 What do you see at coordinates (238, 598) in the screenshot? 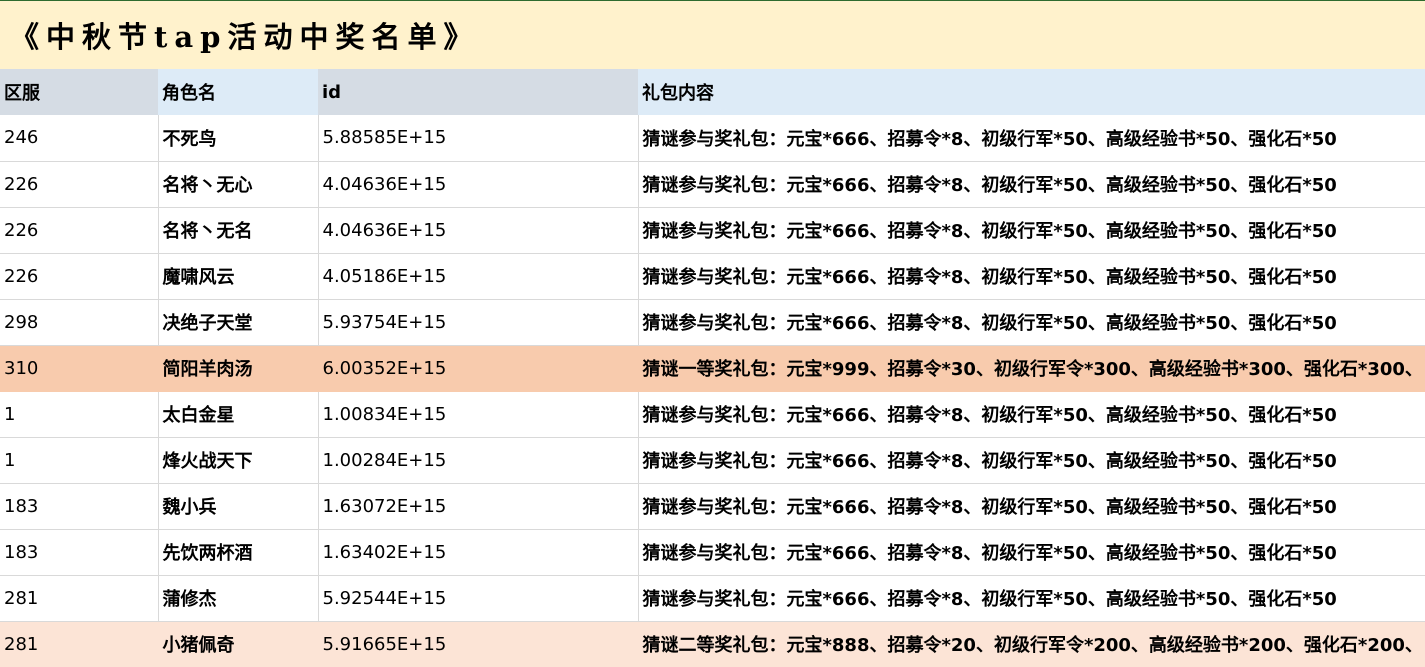
I see `cell-role-name: 蒲修杰` at bounding box center [238, 598].